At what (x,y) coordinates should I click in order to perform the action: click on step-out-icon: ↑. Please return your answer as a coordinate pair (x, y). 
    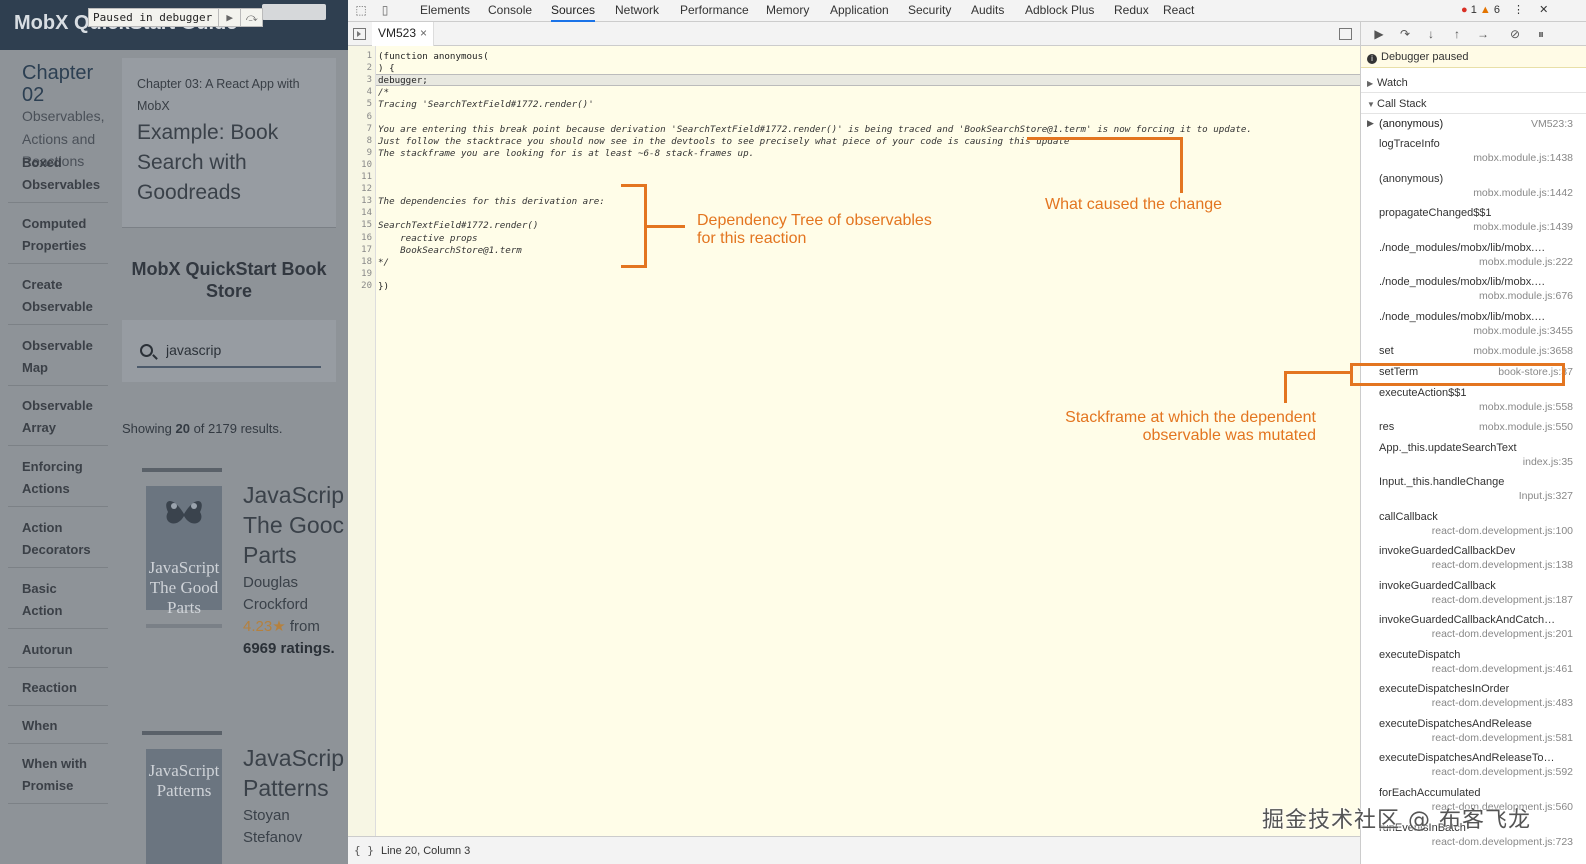
    Looking at the image, I should click on (1457, 34).